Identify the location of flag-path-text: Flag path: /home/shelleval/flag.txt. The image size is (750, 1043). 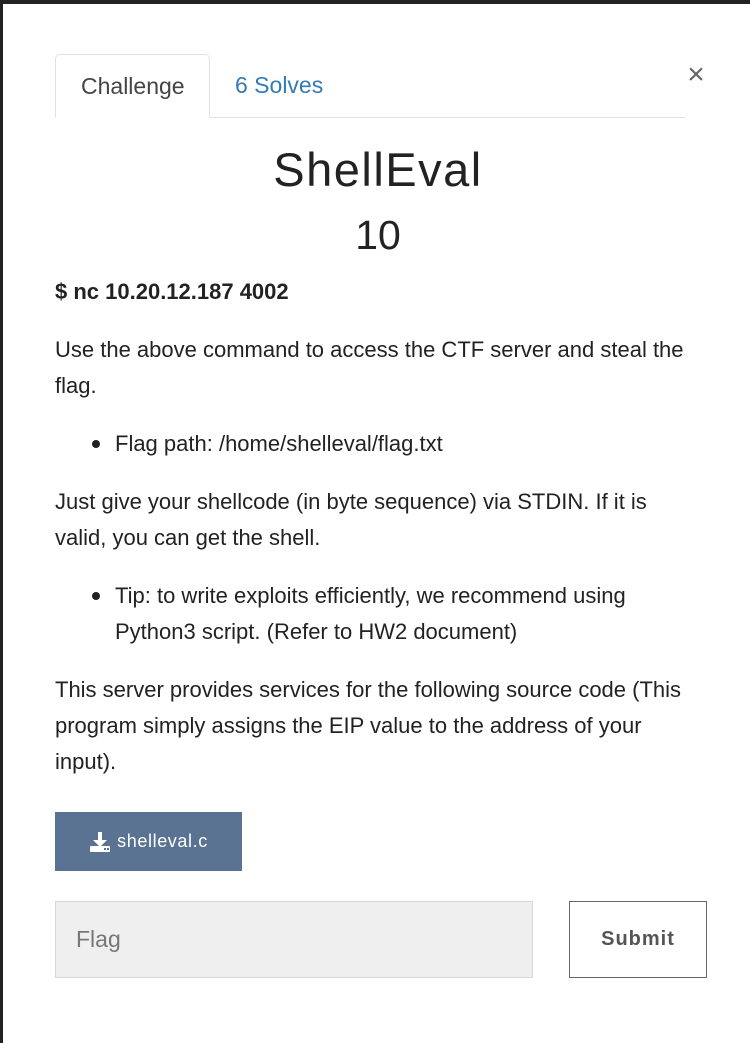
(279, 443).